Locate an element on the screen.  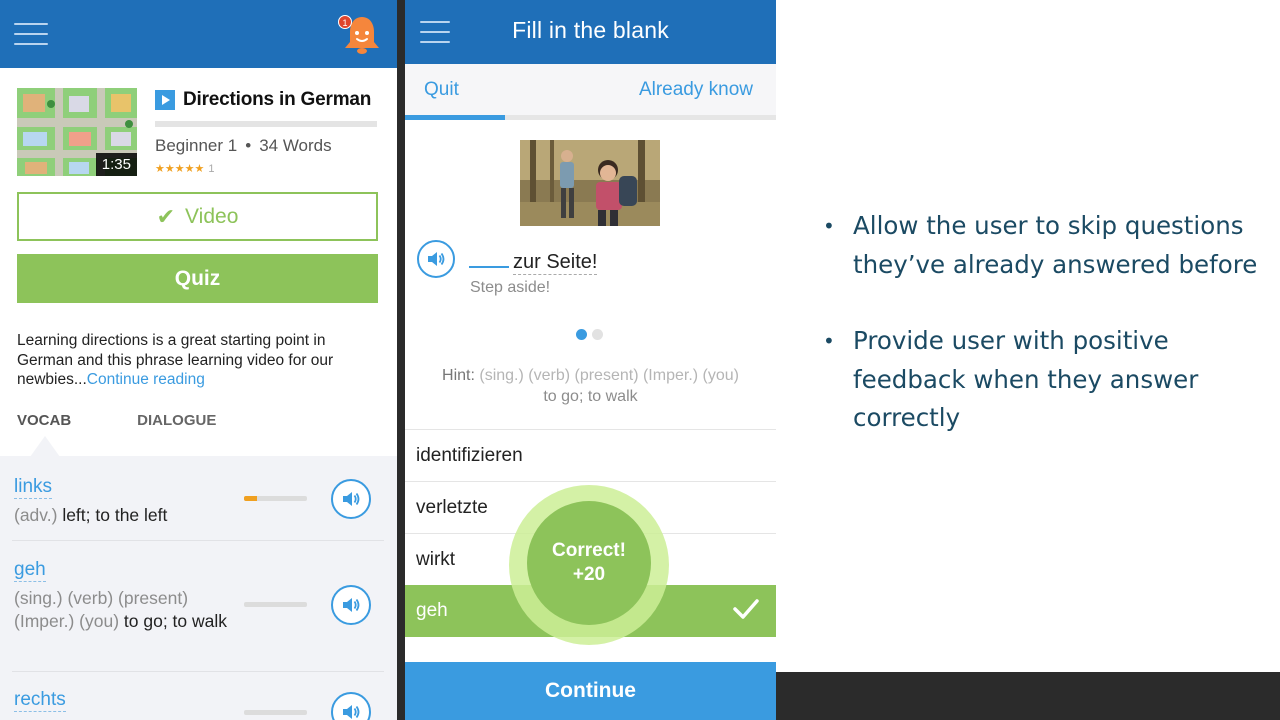
quiz-header: Fill in the blank is located at coordinates (590, 32).